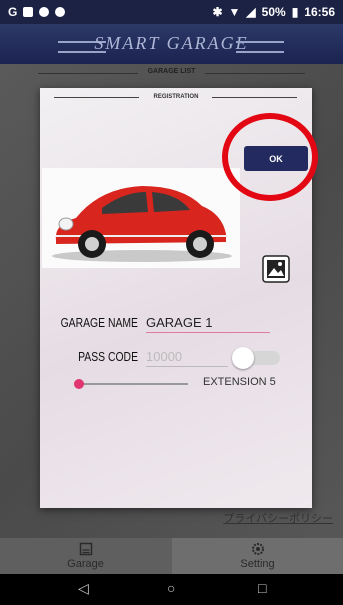 The image size is (343, 605). I want to click on google-icon: G, so click(13, 12).